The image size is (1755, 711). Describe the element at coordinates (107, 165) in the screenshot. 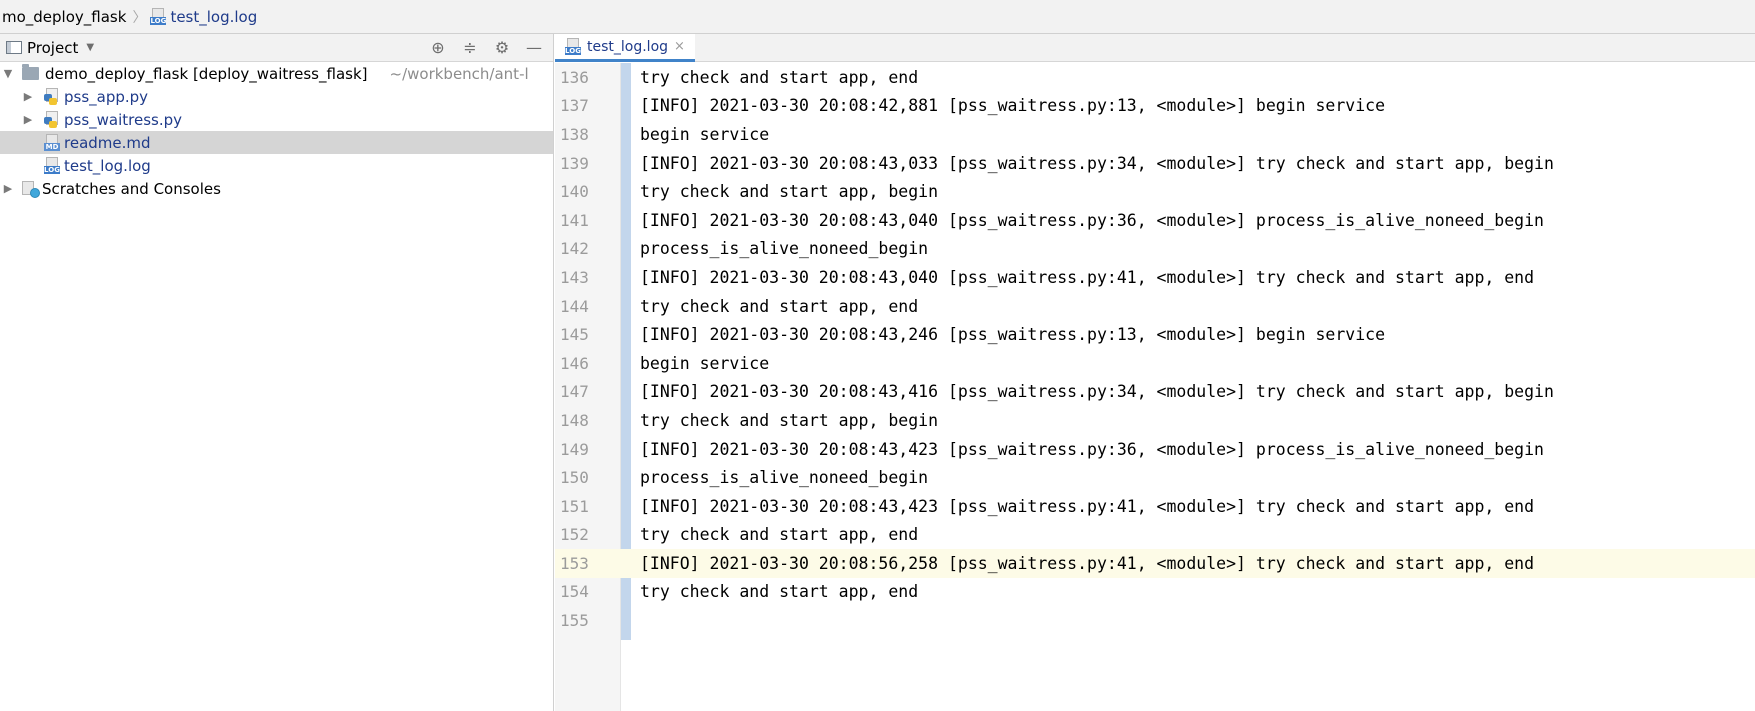

I see `file-name-label: test_log.log` at that location.